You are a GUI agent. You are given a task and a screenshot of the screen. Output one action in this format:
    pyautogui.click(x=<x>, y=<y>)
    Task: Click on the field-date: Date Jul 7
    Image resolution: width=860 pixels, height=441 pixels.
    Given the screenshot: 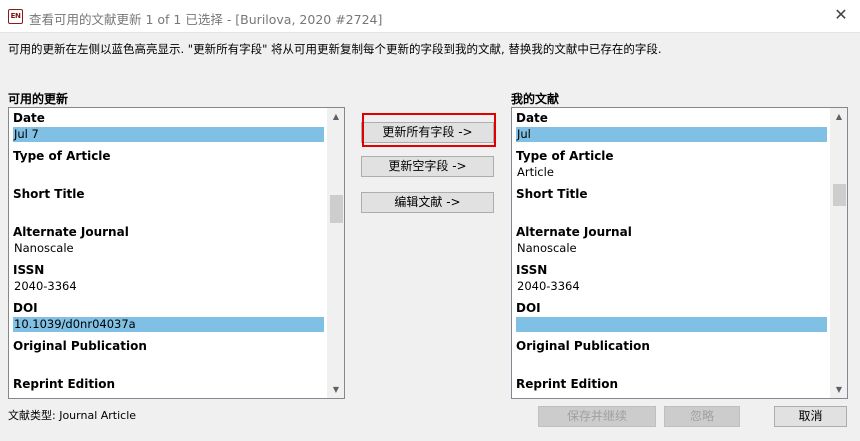 What is the action you would take?
    pyautogui.click(x=168, y=127)
    